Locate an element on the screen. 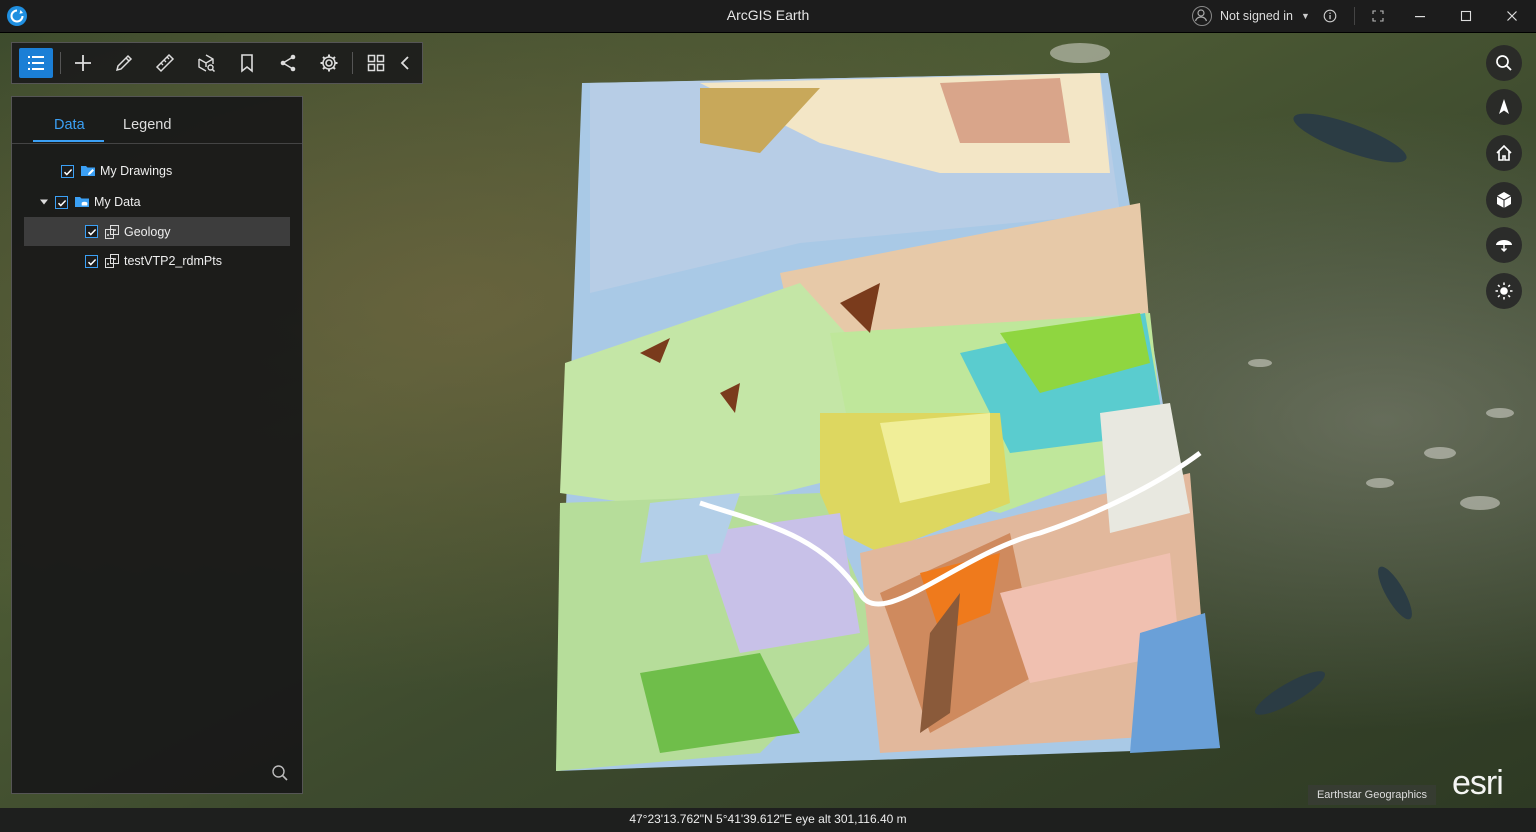 Image resolution: width=1536 pixels, height=832 pixels. close-button is located at coordinates (1512, 16).